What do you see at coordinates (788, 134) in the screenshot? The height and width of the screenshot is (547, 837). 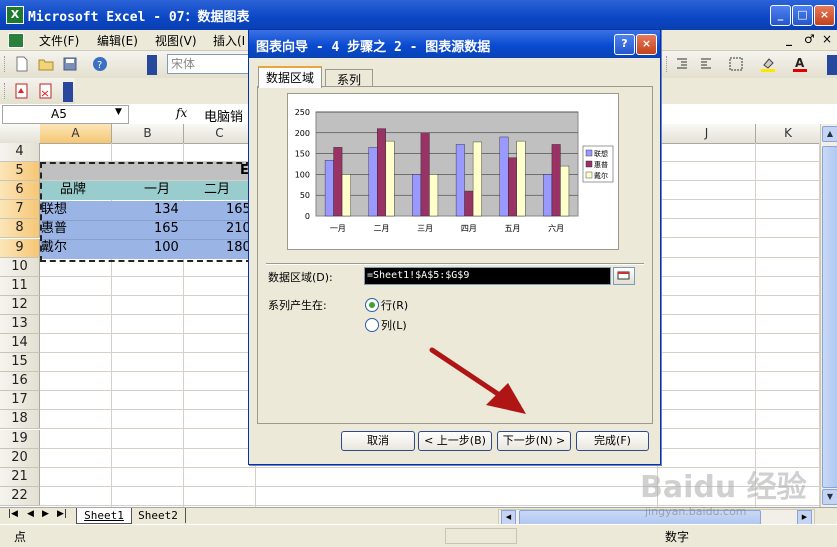 I see `column-header-k: K` at bounding box center [788, 134].